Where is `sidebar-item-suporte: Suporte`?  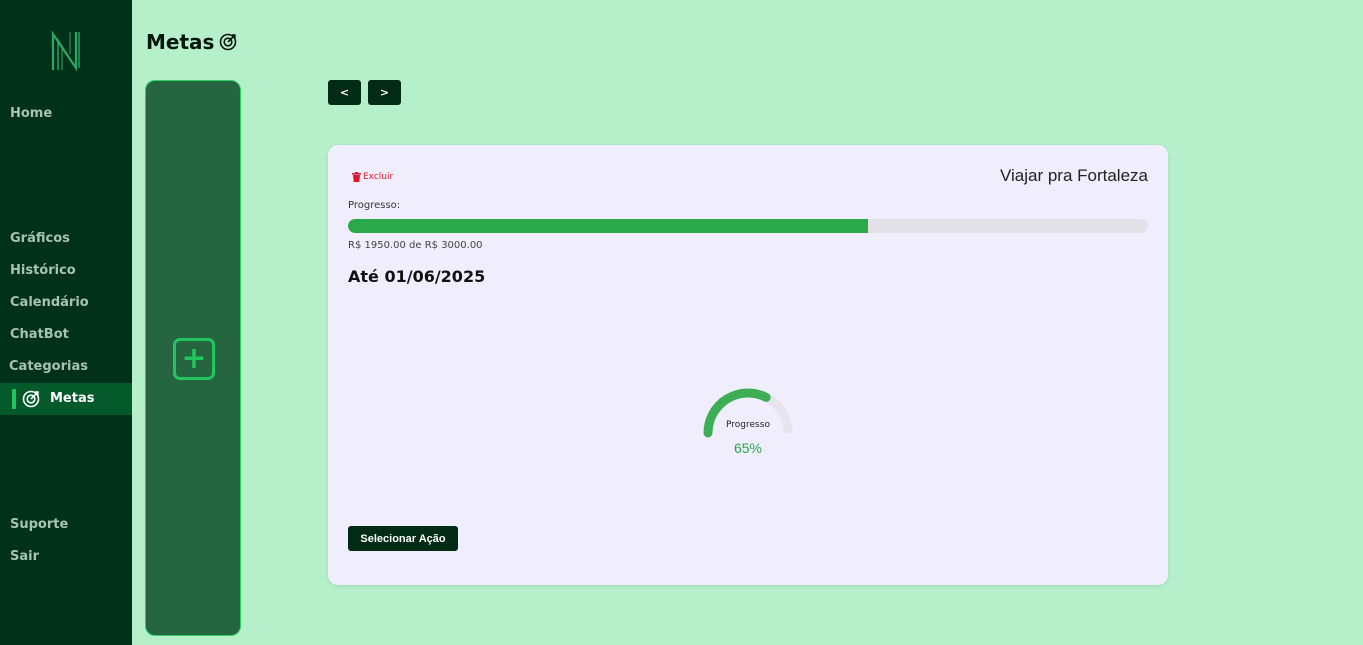 sidebar-item-suporte: Suporte is located at coordinates (66, 525).